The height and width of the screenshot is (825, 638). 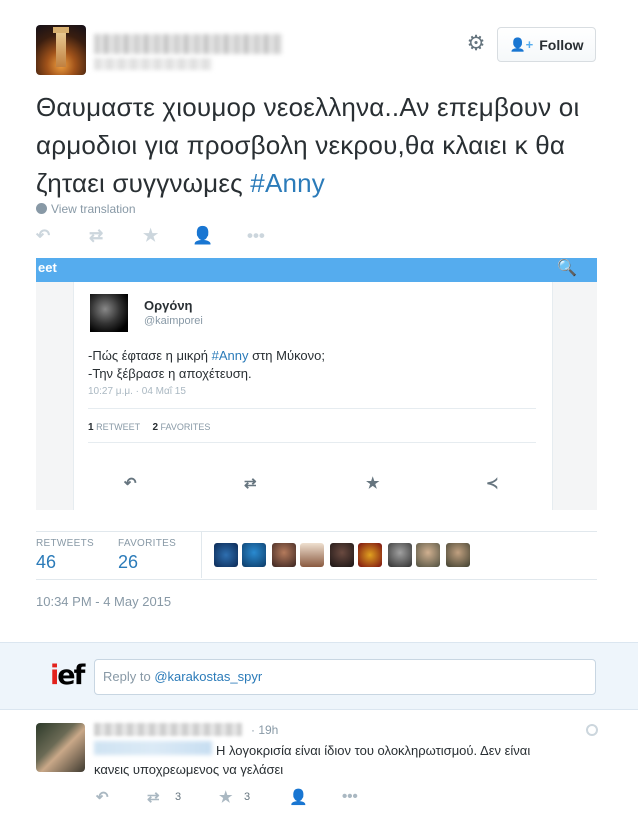 I want to click on embedded-favorite-label: FAVORITES, so click(x=185, y=427).